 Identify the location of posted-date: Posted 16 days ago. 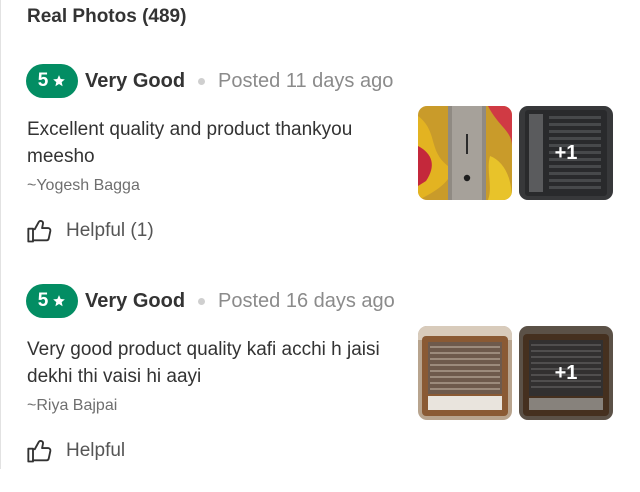
(306, 301).